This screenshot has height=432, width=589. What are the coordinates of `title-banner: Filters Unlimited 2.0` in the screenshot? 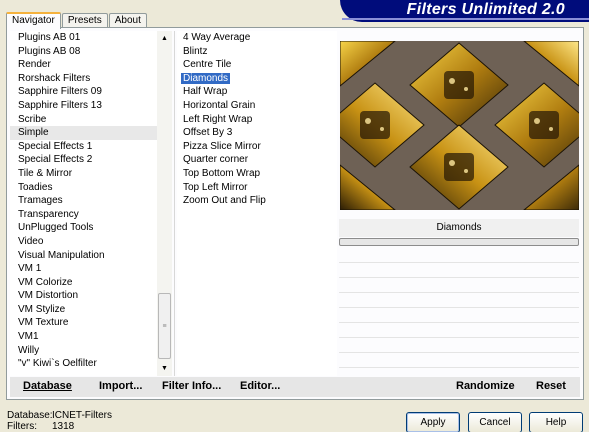 It's located at (464, 11).